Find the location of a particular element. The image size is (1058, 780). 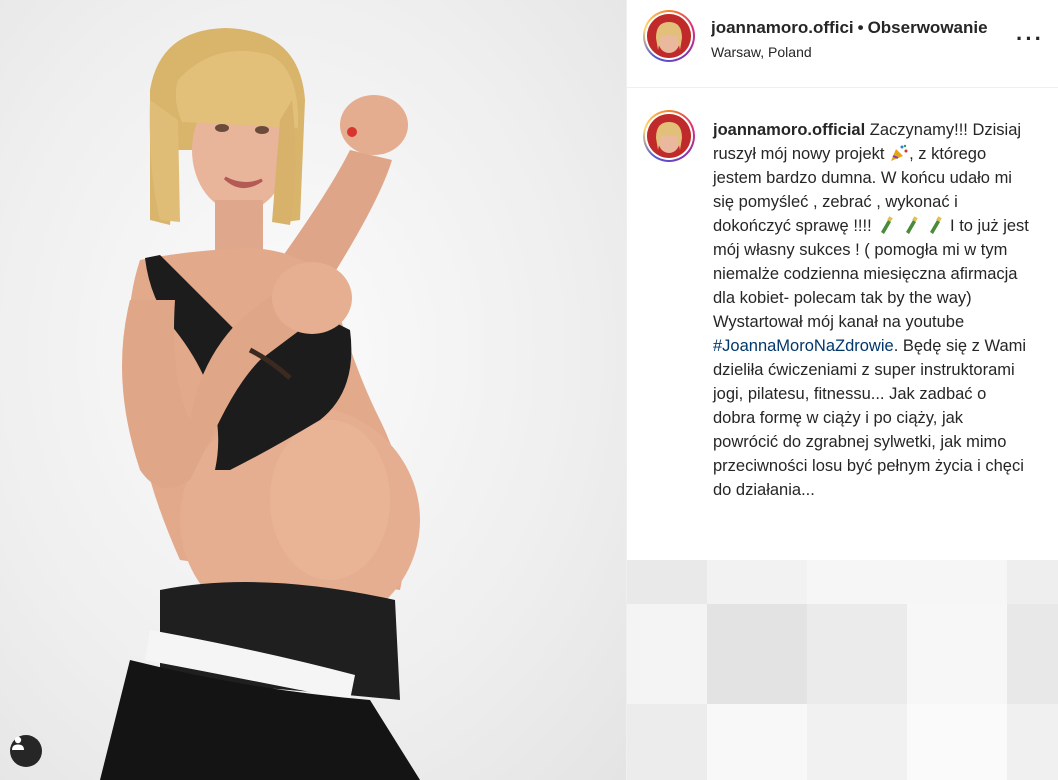

more-options-button: ··· is located at coordinates (1030, 39).